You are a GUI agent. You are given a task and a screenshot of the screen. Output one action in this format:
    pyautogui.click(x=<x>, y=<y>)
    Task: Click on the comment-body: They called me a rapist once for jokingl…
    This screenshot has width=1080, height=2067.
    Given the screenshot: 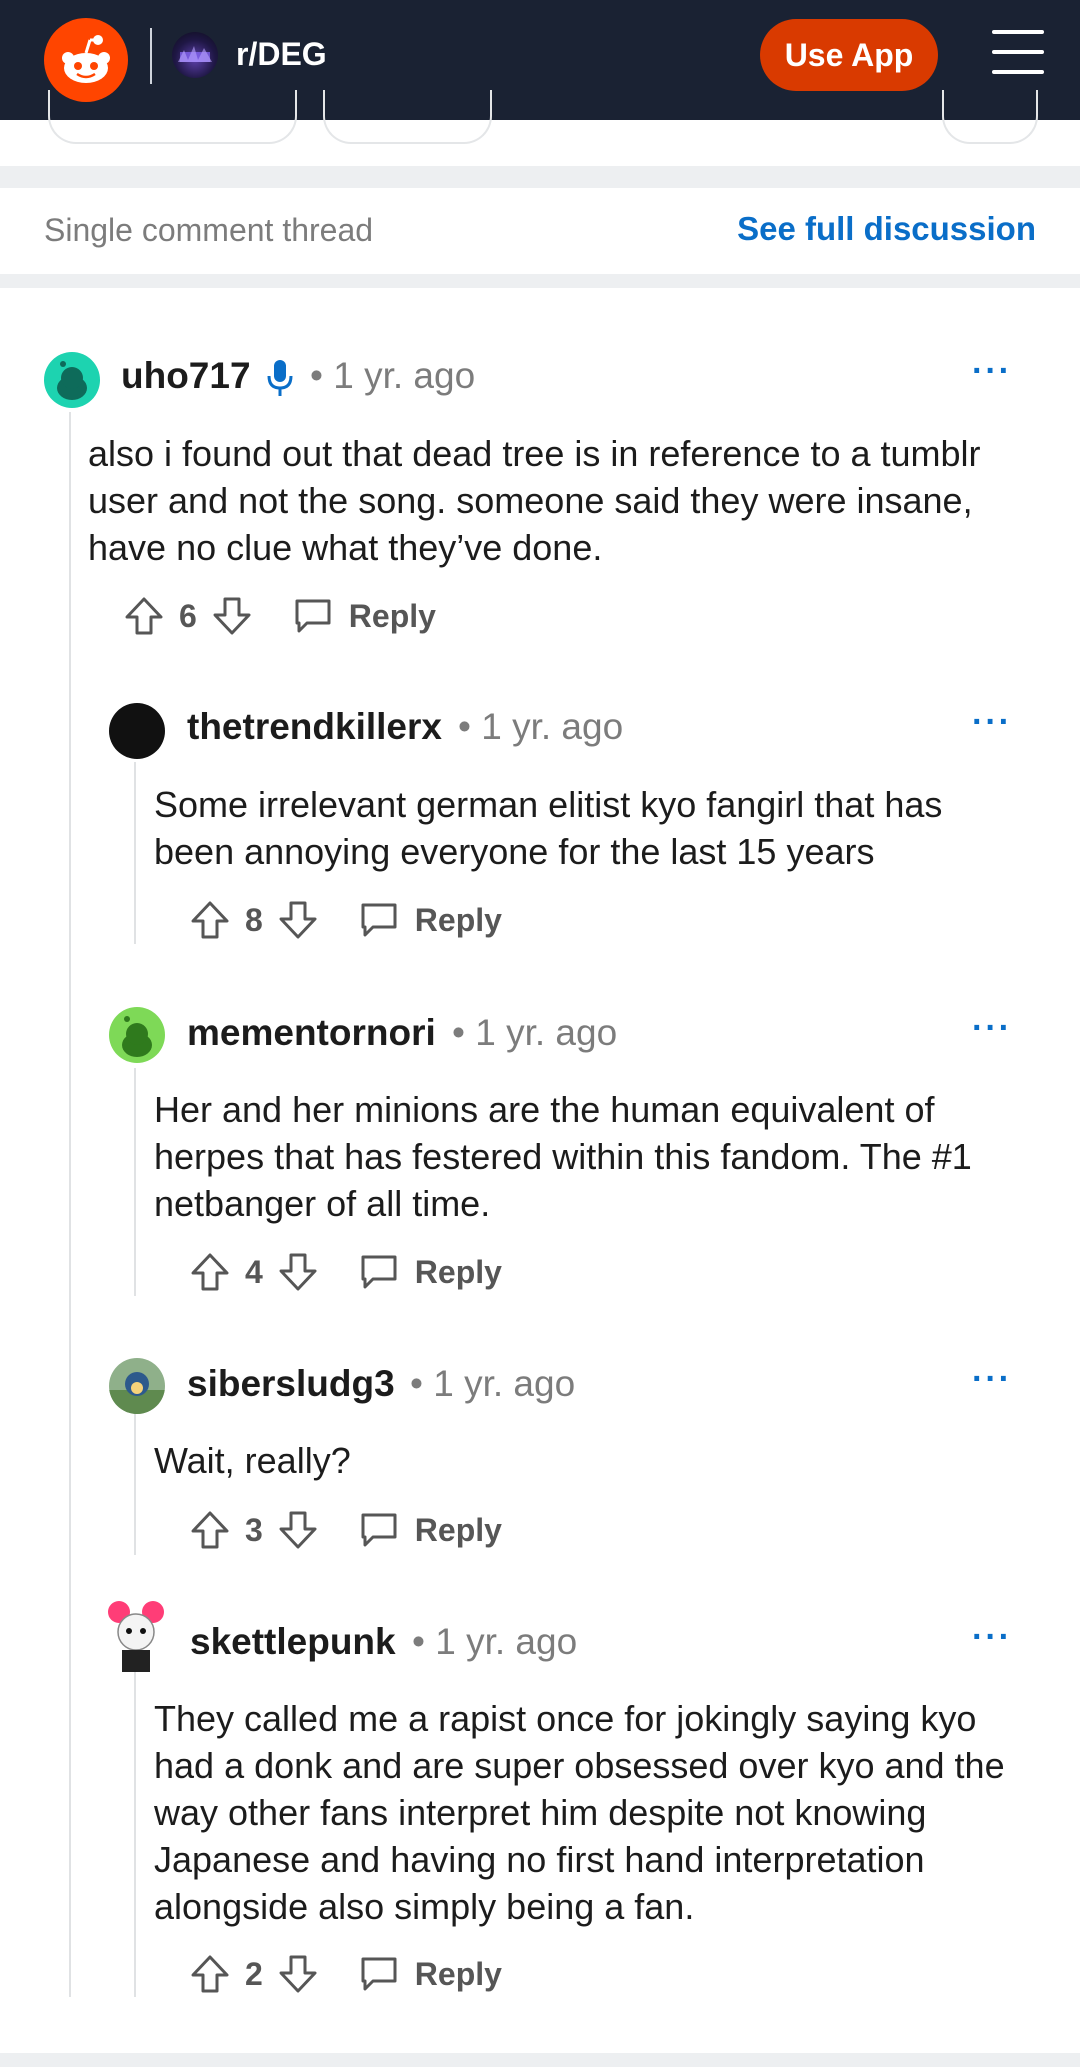 What is the action you would take?
    pyautogui.click(x=579, y=1812)
    